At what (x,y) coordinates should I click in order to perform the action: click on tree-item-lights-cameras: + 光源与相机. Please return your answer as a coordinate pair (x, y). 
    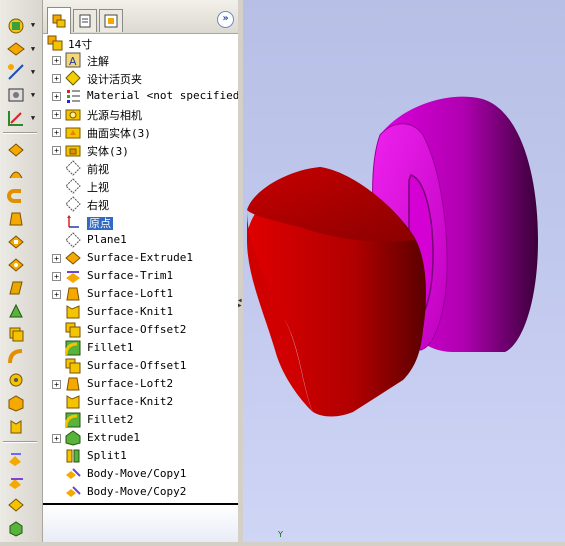
    Looking at the image, I should click on (139, 114).